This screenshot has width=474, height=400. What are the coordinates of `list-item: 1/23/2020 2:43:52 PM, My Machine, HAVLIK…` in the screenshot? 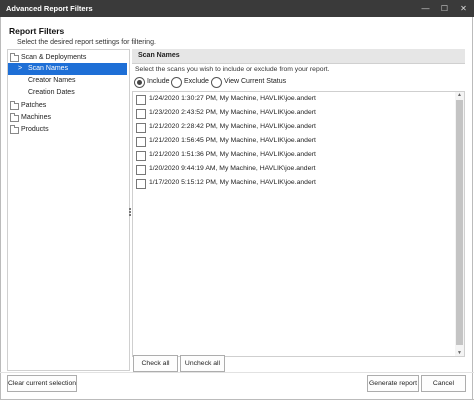 It's located at (286, 114).